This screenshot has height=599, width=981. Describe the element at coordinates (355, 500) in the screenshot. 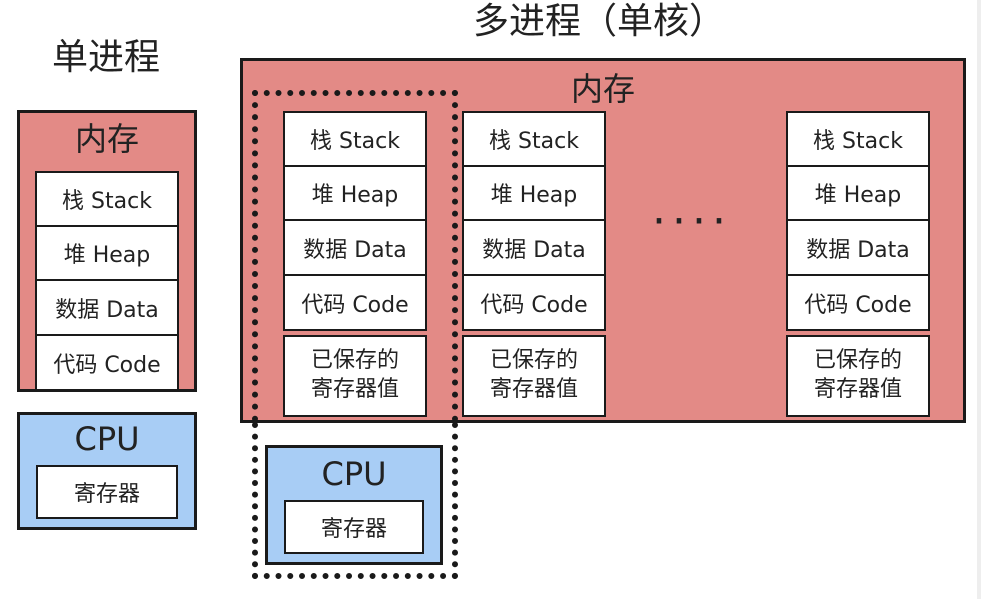

I see `active-cpu-outline` at that location.